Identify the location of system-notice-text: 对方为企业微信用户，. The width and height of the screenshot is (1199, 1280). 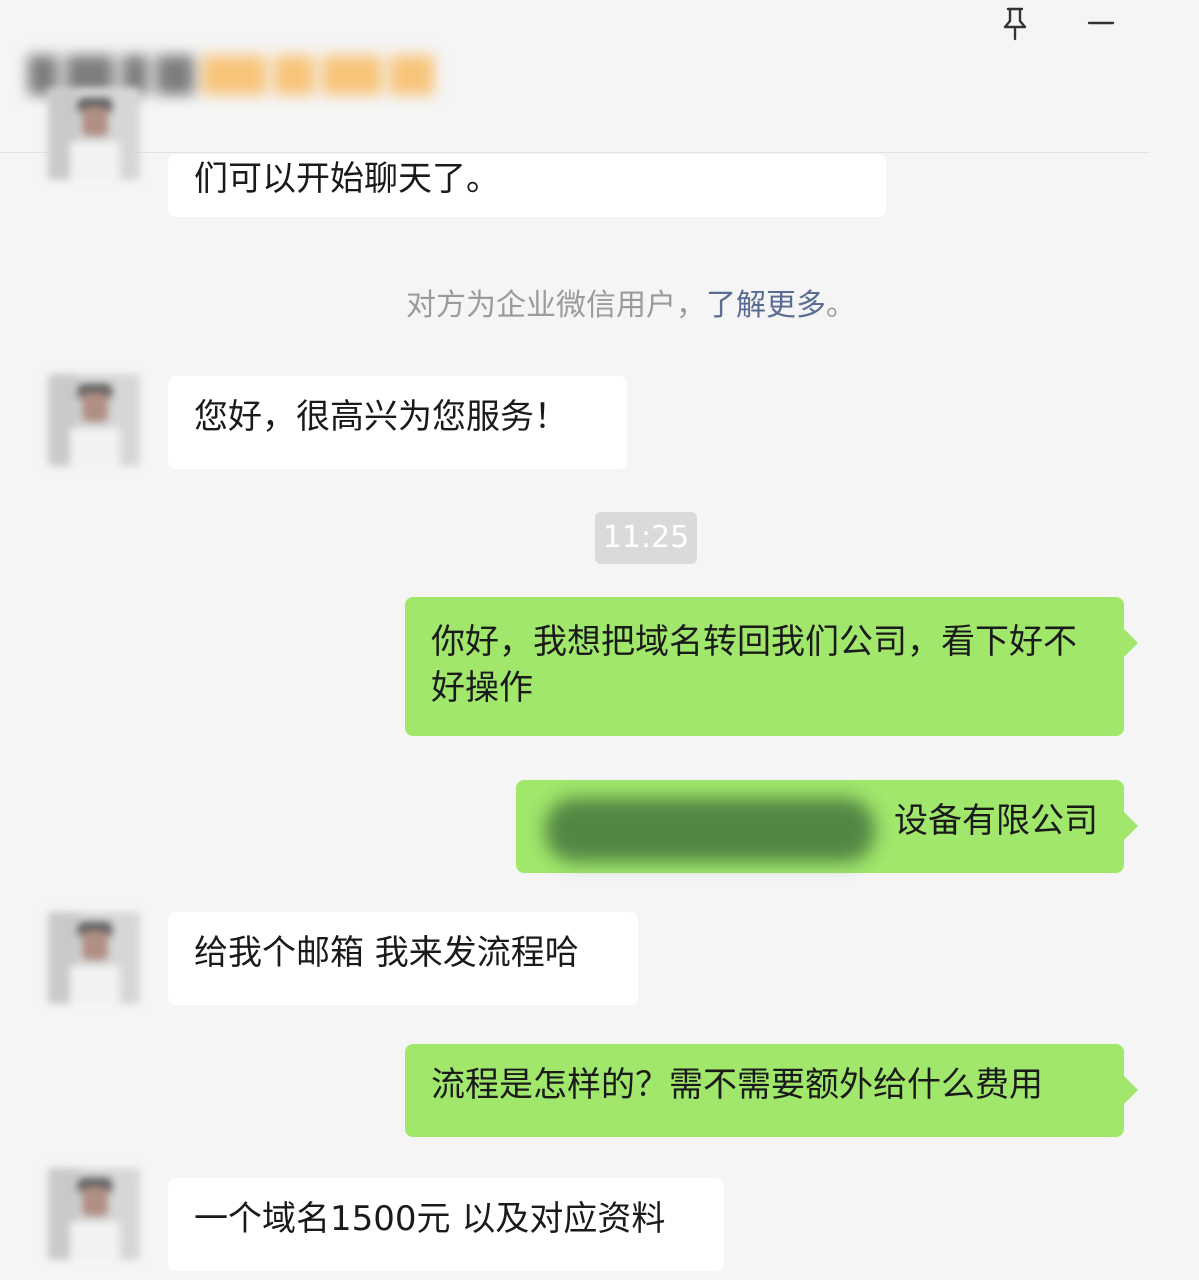
(556, 305).